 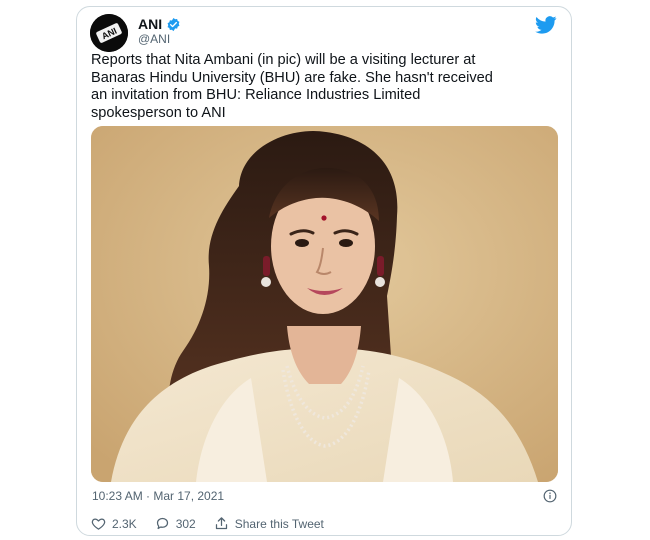 I want to click on tweet-actions: 2.3K 302 Share this Tweet, so click(x=216, y=523).